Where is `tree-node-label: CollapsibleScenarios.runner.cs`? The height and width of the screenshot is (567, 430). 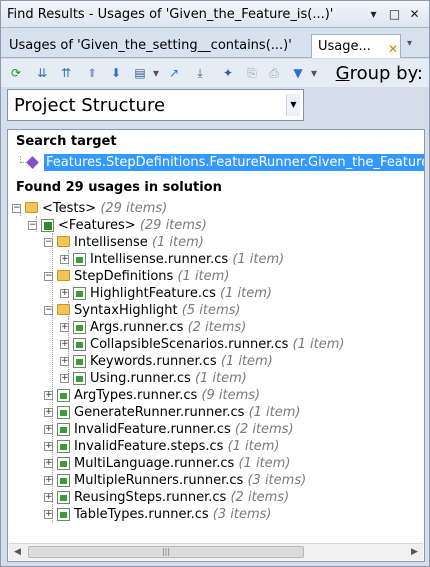 tree-node-label: CollapsibleScenarios.runner.cs is located at coordinates (189, 344).